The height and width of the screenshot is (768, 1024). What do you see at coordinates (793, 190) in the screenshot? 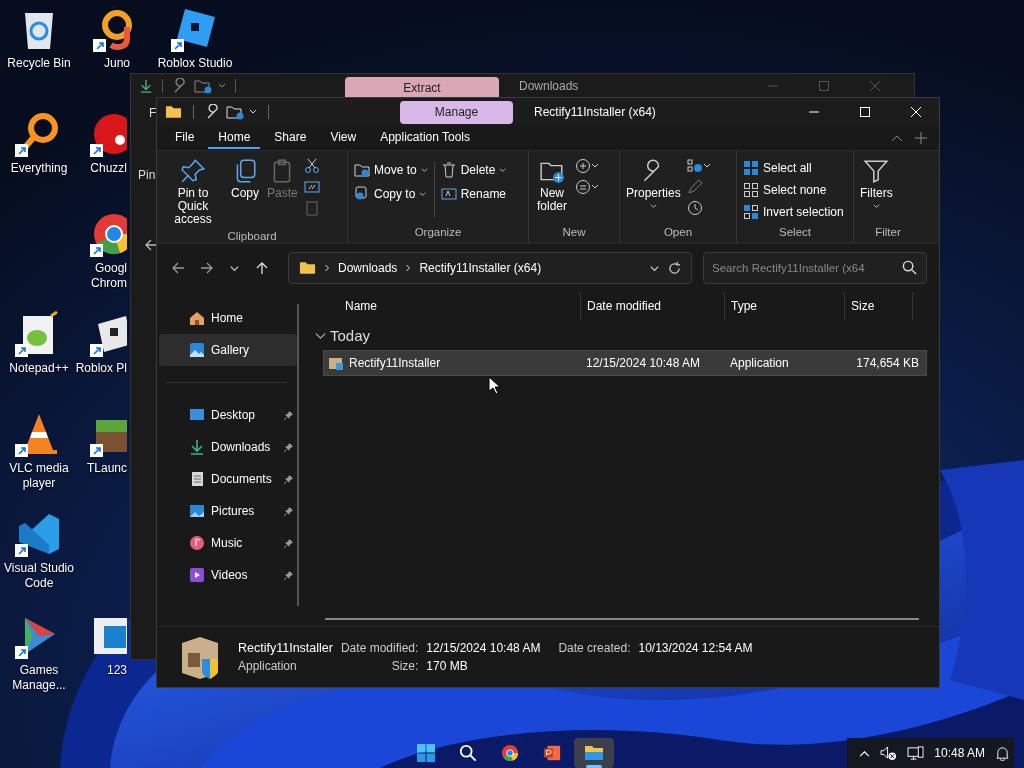
I see `select-none-button: Select none` at bounding box center [793, 190].